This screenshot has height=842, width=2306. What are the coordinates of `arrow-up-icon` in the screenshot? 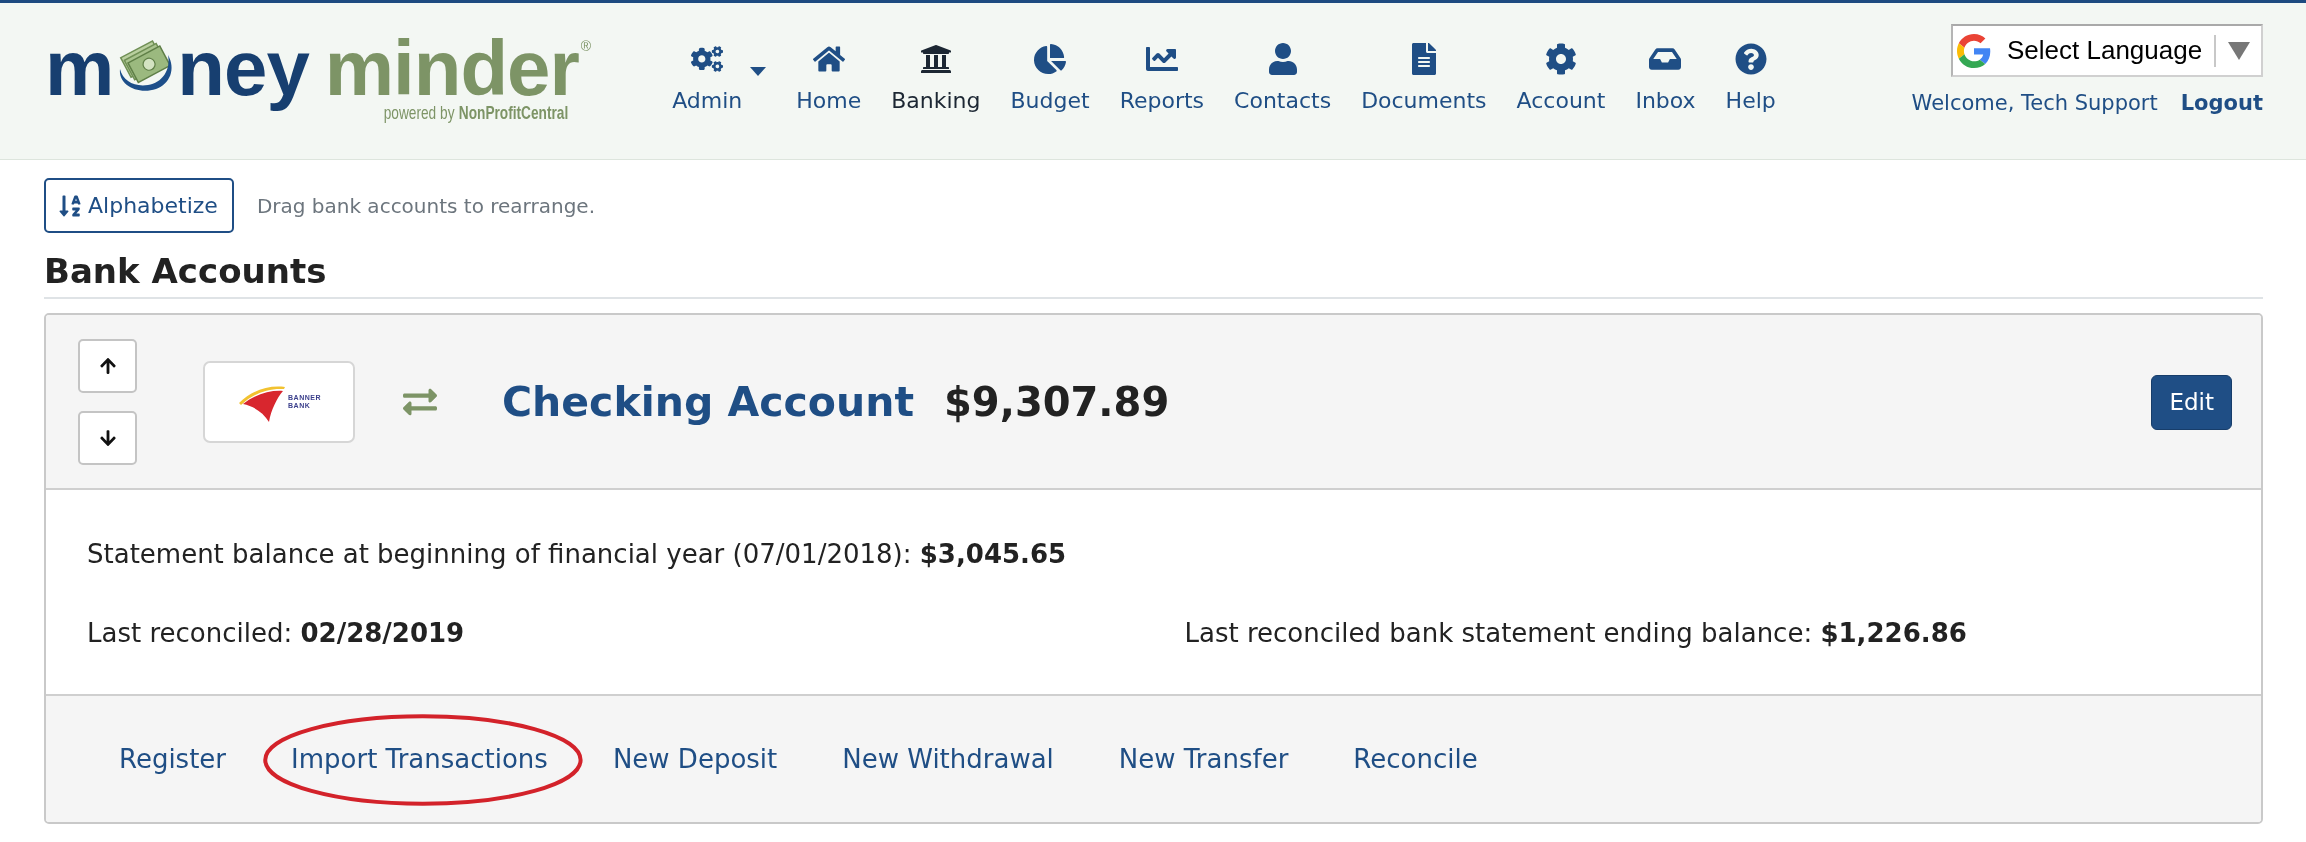 It's located at (107, 366).